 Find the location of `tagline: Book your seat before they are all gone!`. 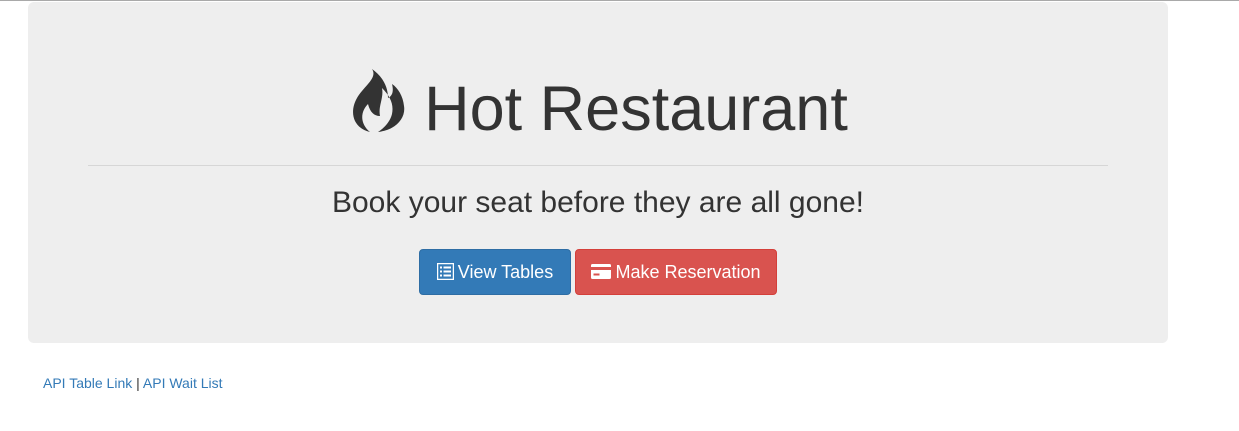

tagline: Book your seat before they are all gone! is located at coordinates (597, 202).